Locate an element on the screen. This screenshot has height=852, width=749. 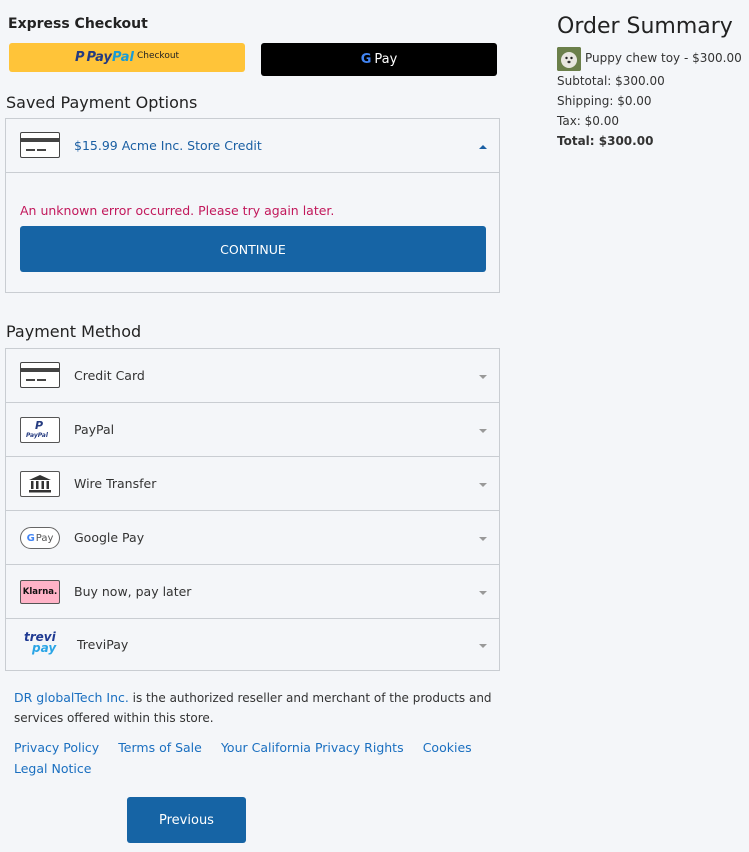
product-thumbnail is located at coordinates (569, 59).